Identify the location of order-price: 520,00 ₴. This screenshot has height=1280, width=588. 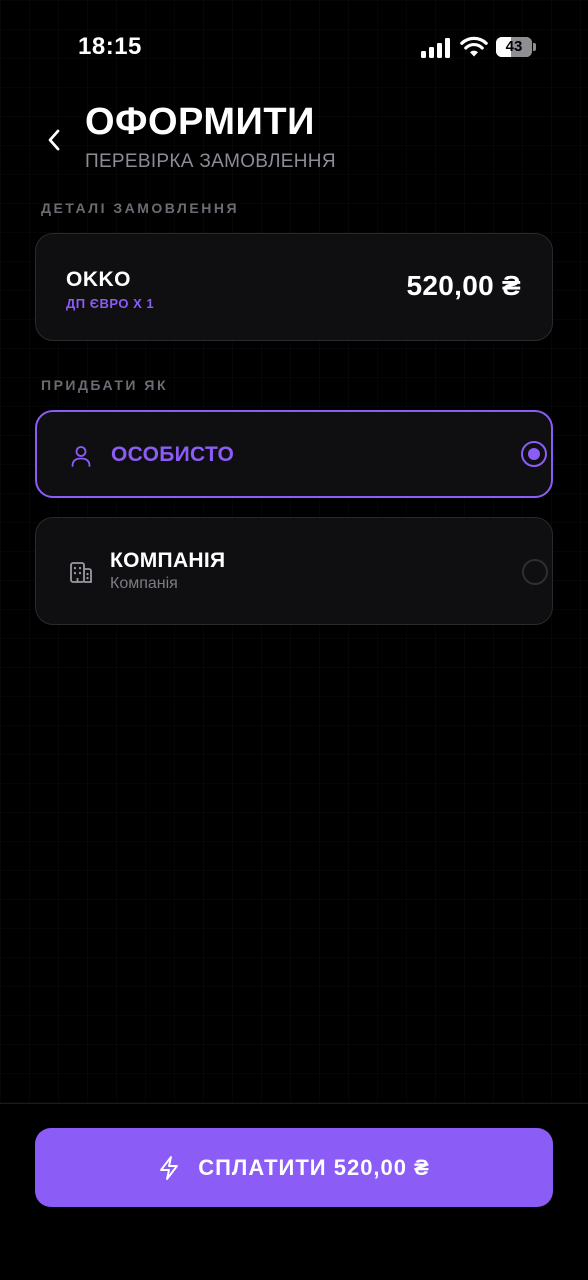
(463, 285).